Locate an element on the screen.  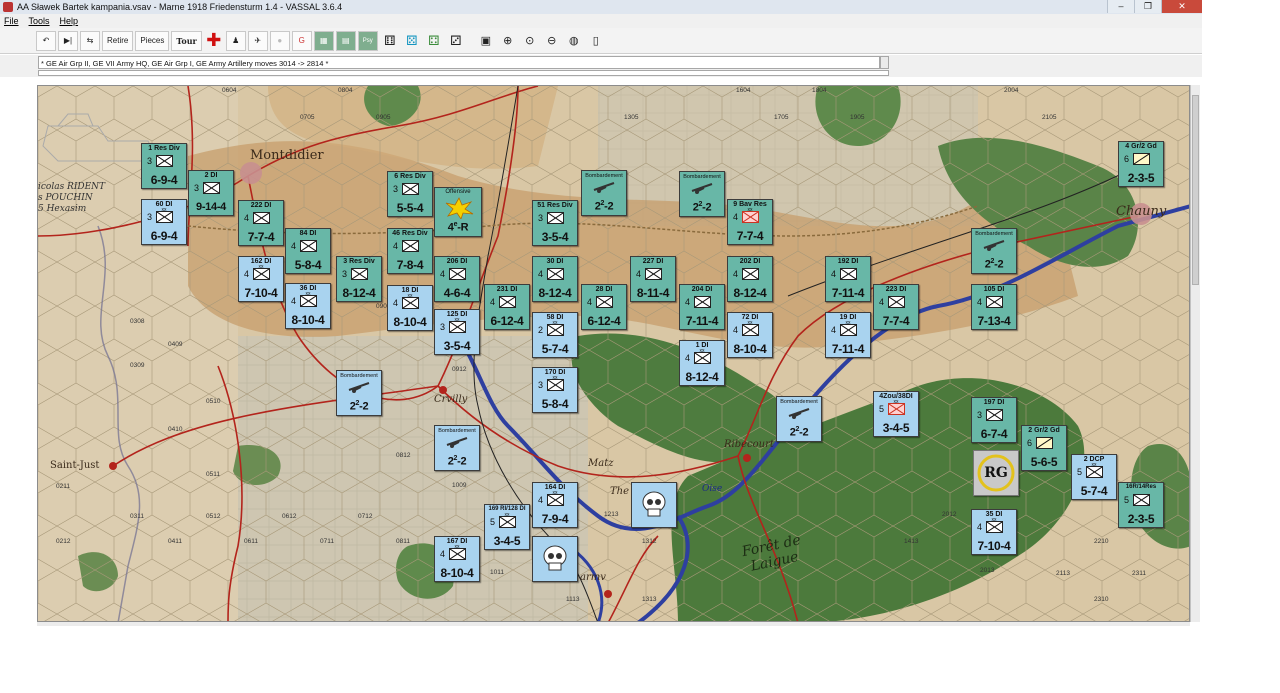
unit-counter: 4Zou/38DI xx 5 3-4-5 is located at coordinates (896, 414).